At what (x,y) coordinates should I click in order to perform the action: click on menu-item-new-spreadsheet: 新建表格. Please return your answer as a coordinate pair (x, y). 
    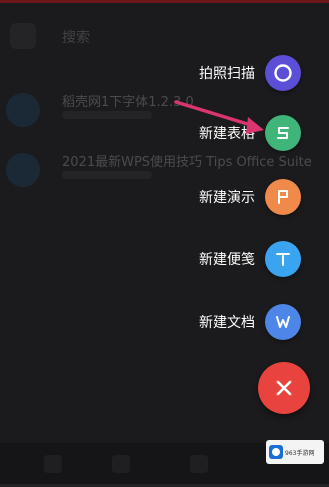
    Looking at the image, I should click on (164, 133).